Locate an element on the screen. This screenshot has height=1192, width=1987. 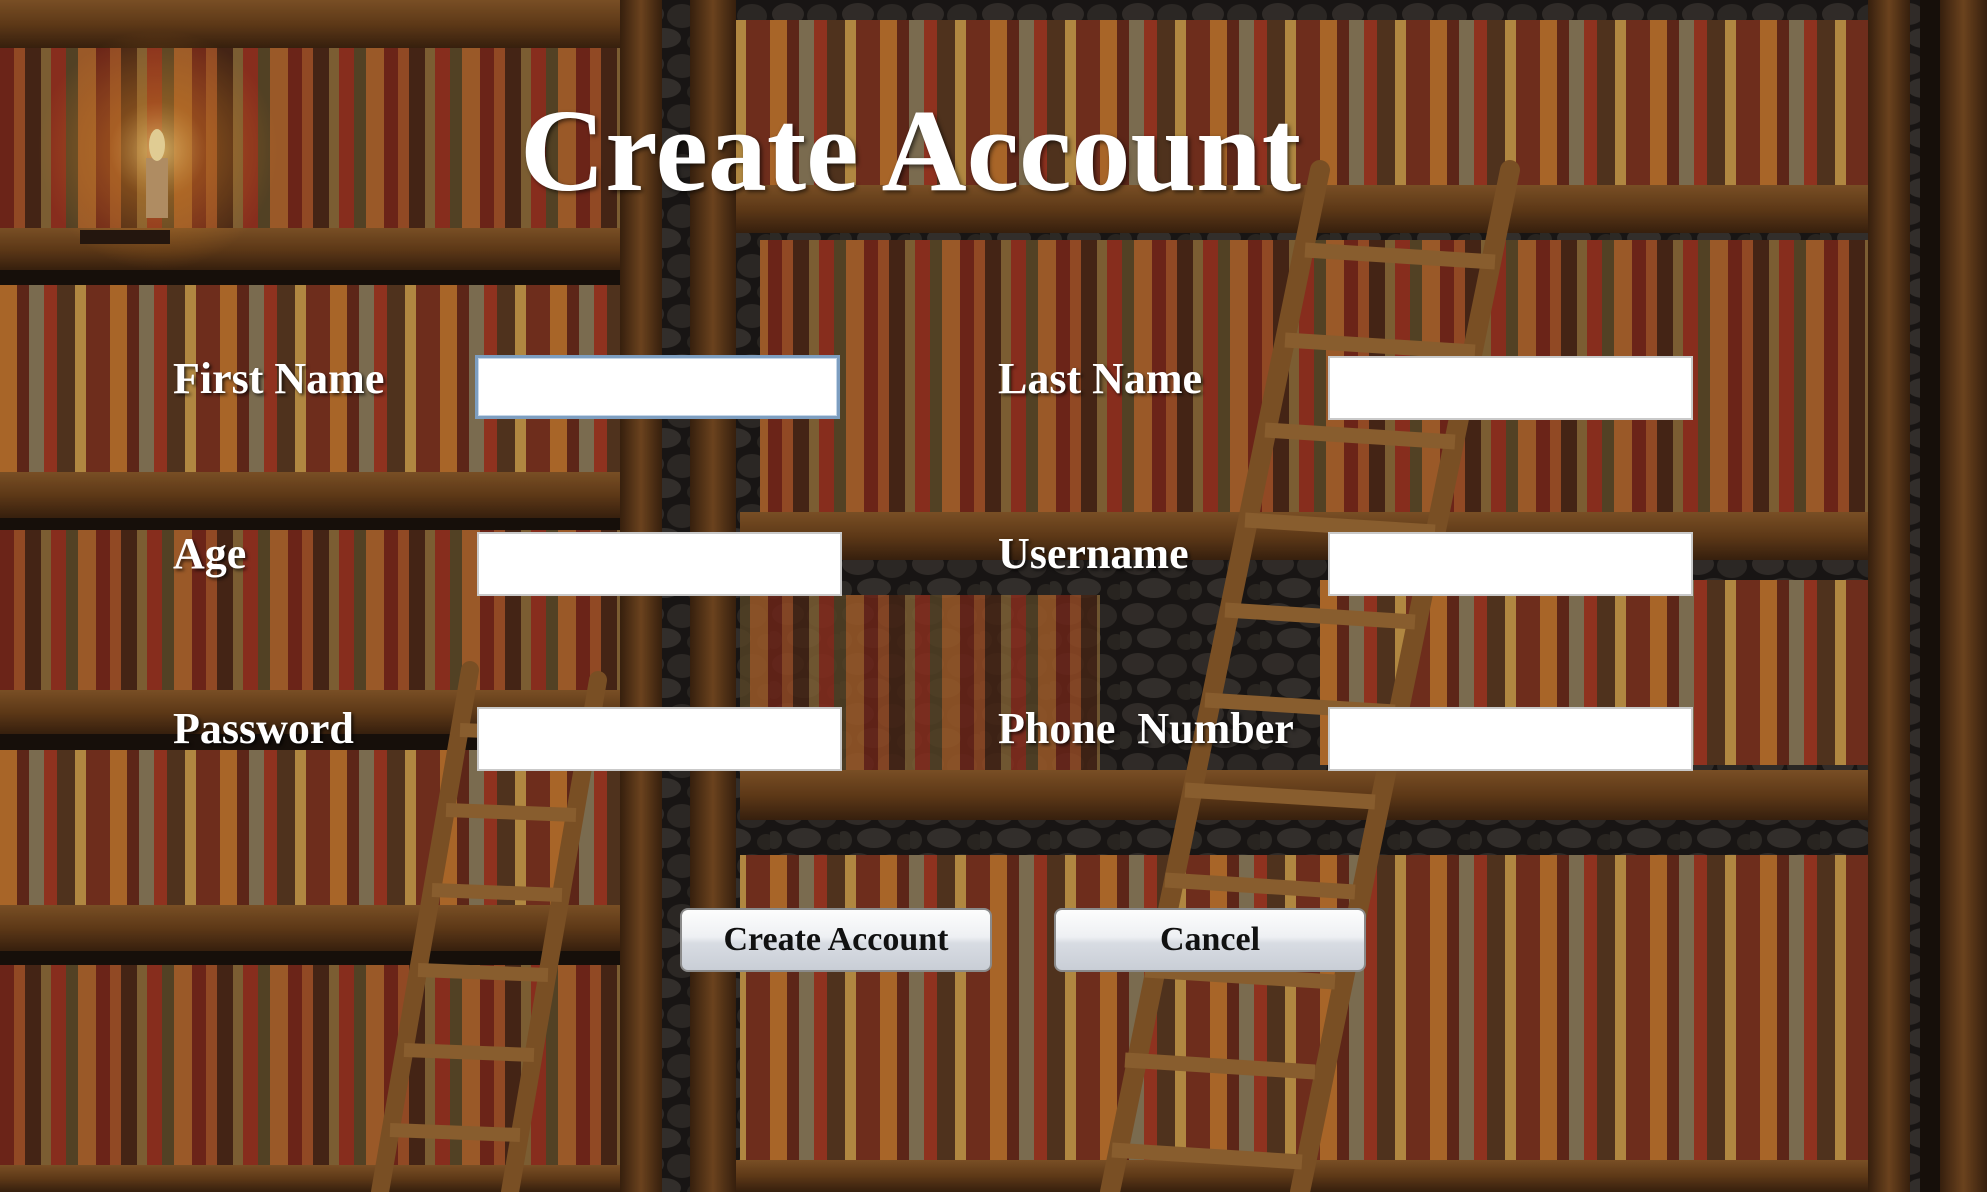
page-title: Create Account is located at coordinates (911, 150).